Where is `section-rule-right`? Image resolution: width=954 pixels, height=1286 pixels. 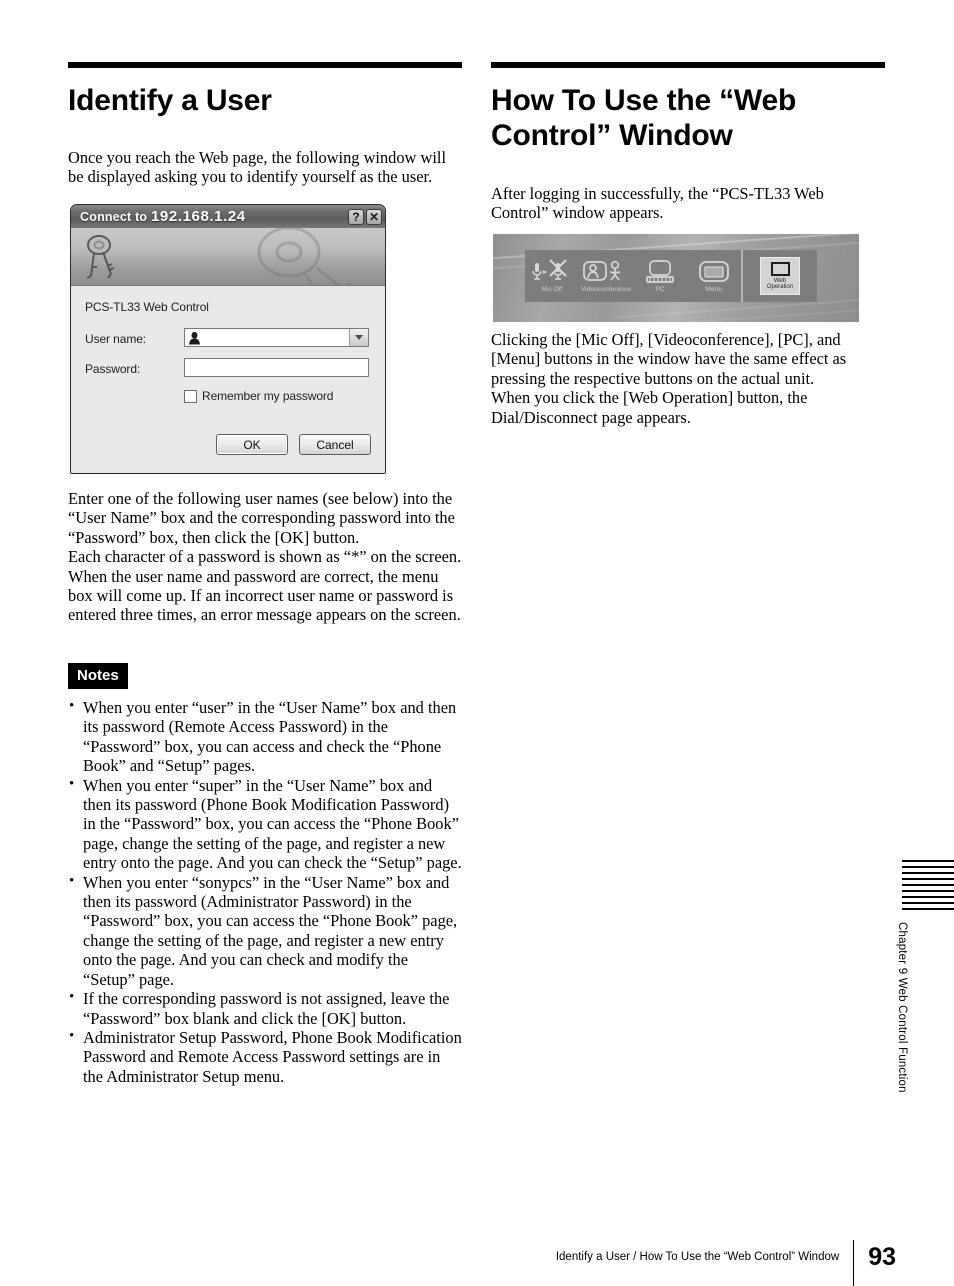 section-rule-right is located at coordinates (688, 65).